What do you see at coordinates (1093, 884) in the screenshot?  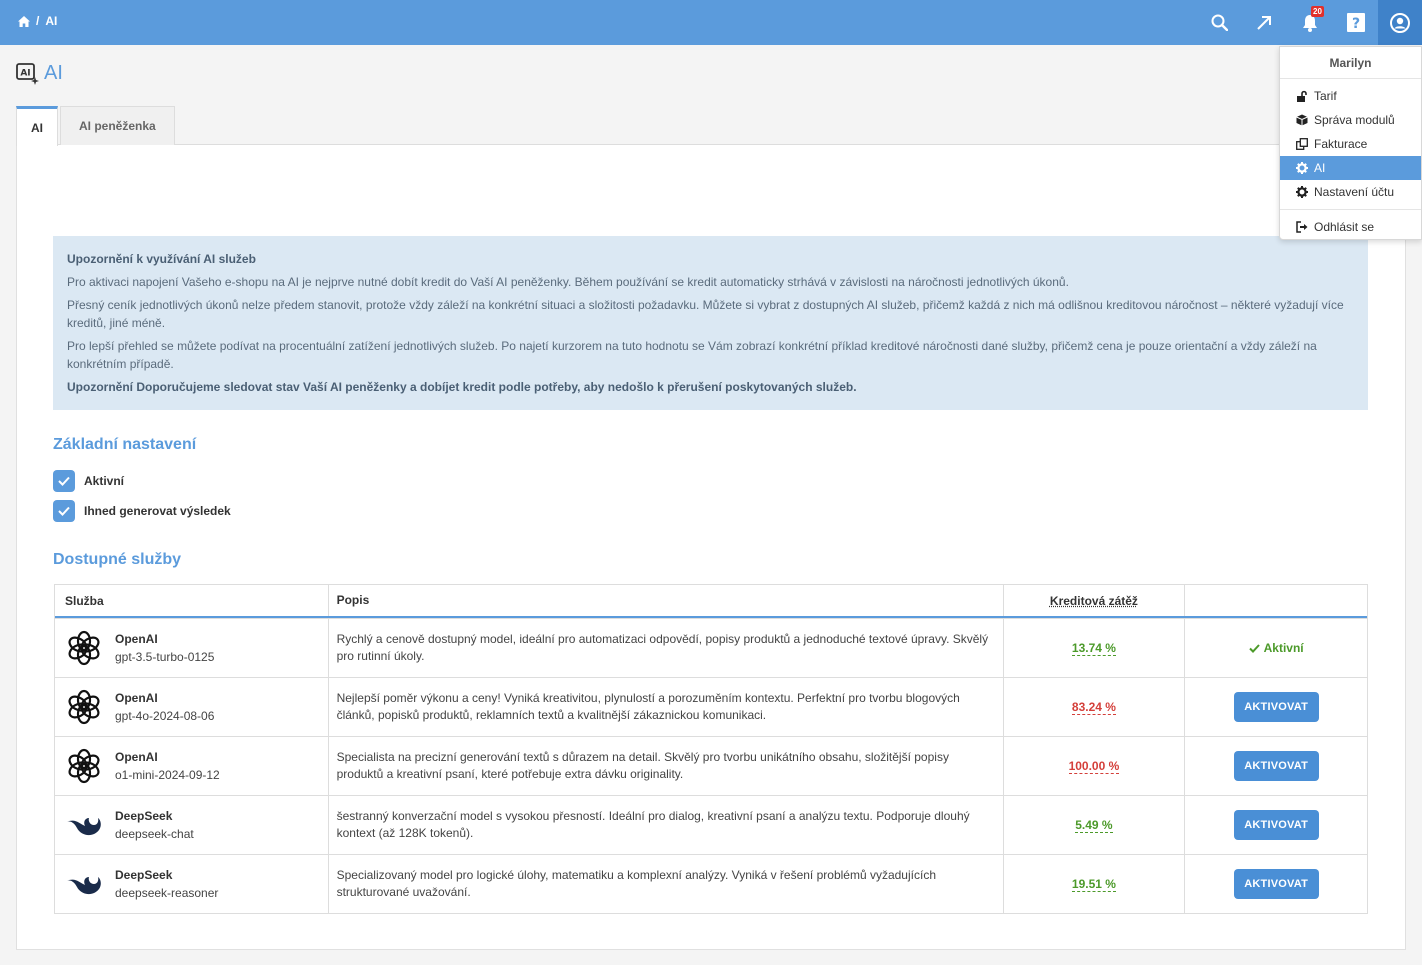 I see `credit-load: 19.51 %` at bounding box center [1093, 884].